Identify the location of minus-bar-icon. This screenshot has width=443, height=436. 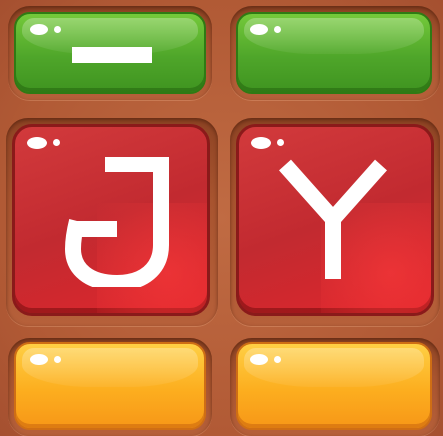
(112, 55).